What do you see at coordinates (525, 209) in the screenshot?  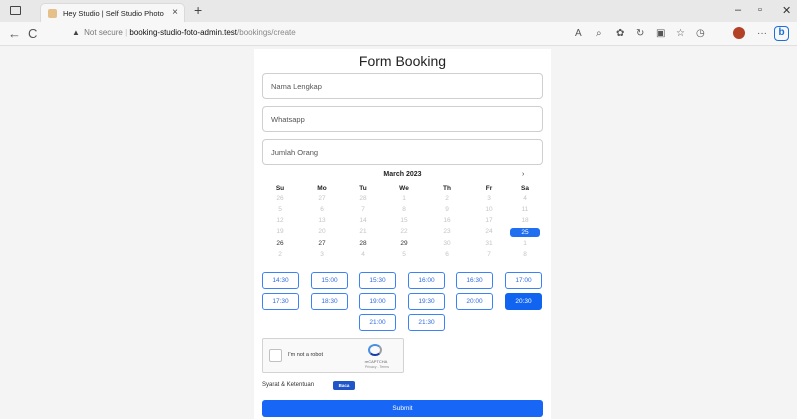 I see `calendar-day: 11` at bounding box center [525, 209].